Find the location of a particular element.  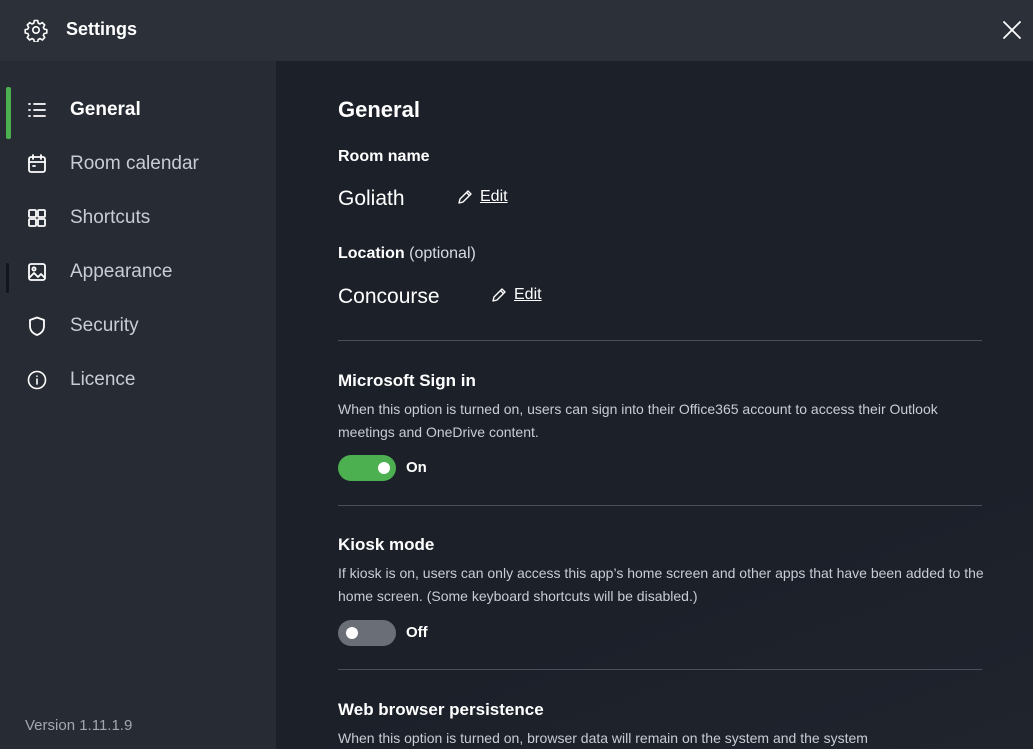

info-icon is located at coordinates (37, 380).